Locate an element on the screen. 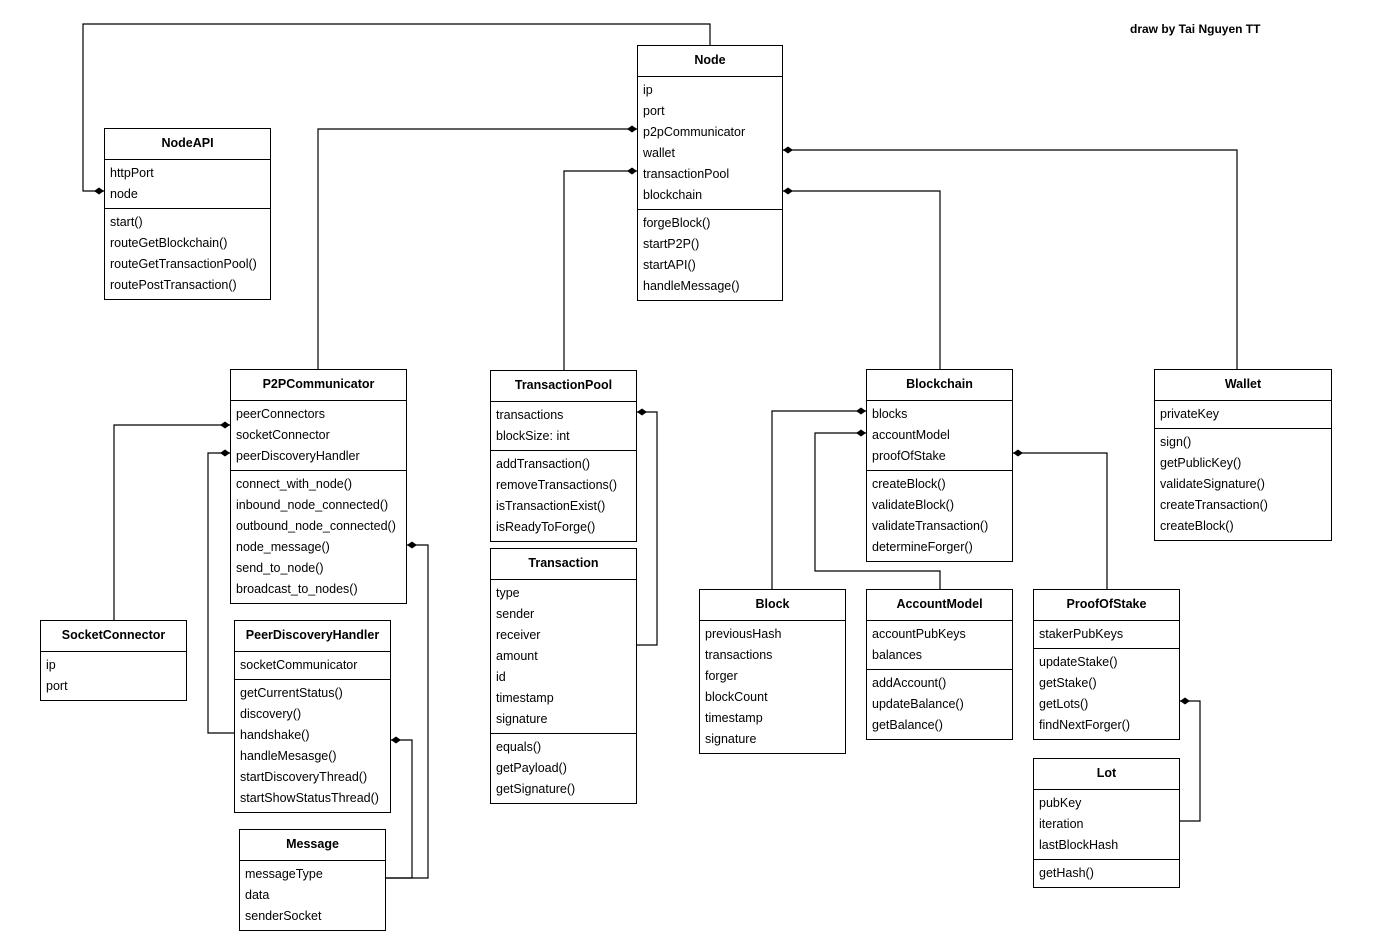 This screenshot has width=1388, height=941. attribute: type is located at coordinates (508, 593).